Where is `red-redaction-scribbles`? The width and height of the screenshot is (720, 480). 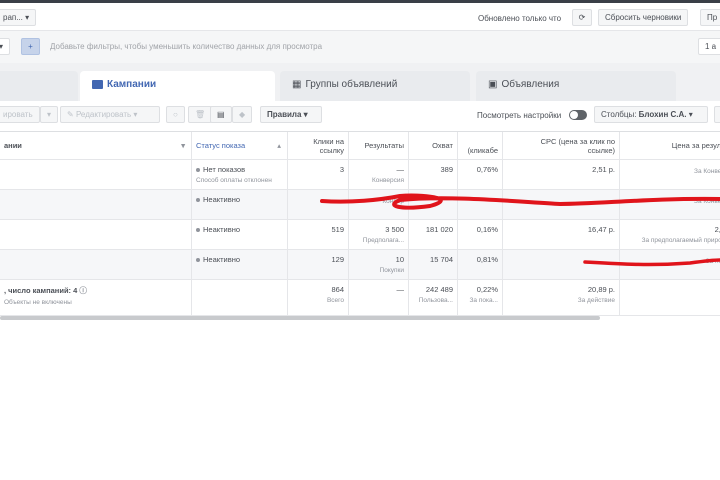
red-redaction-scribbles is located at coordinates (520, 230).